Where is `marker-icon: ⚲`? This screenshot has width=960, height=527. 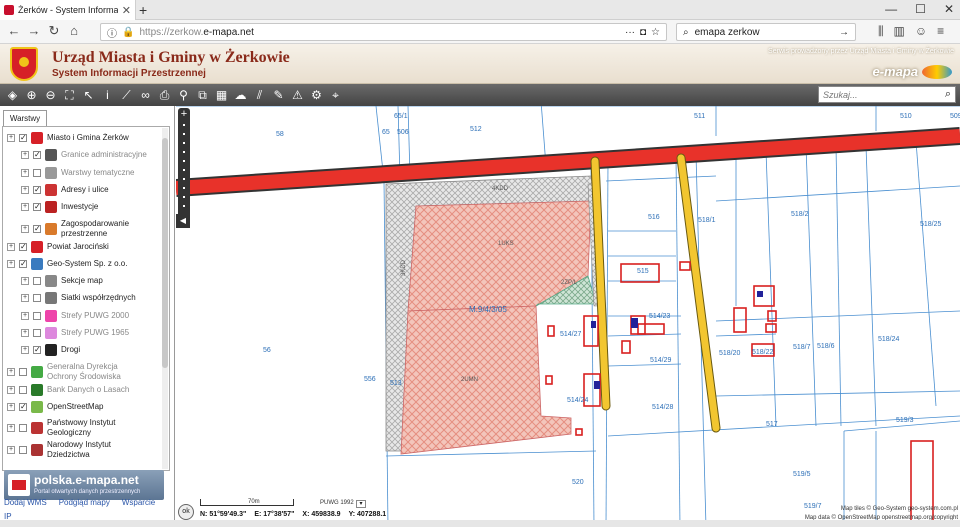 marker-icon: ⚲ is located at coordinates (183, 95).